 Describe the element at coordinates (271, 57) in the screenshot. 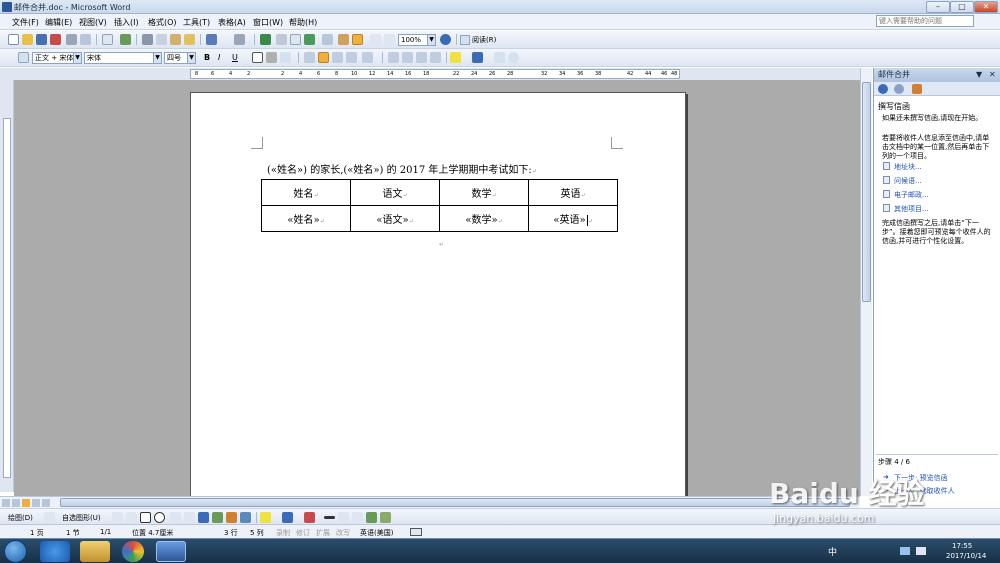

I see `char-shading-icon` at that location.